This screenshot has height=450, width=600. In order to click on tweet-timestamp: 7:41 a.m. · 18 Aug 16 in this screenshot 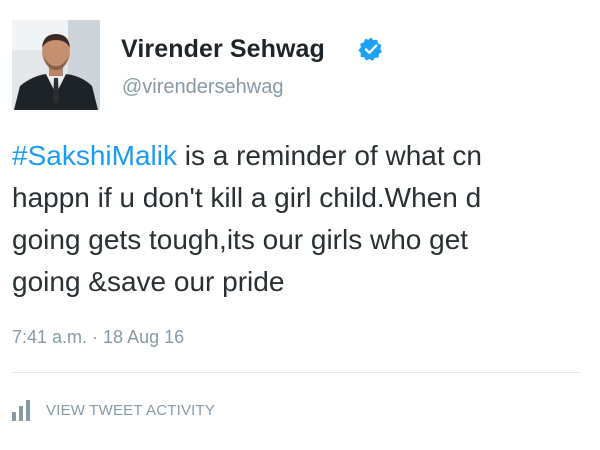, I will do `click(98, 337)`.